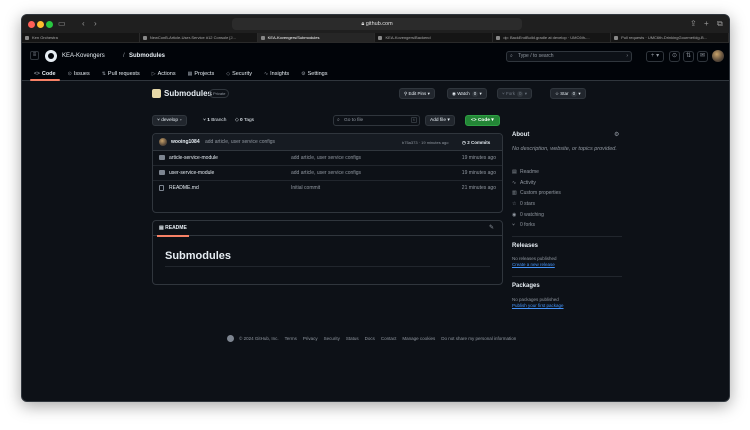 This screenshot has height=430, width=750. I want to click on browser-tab: KEA-Kovengers/Backend, so click(434, 37).